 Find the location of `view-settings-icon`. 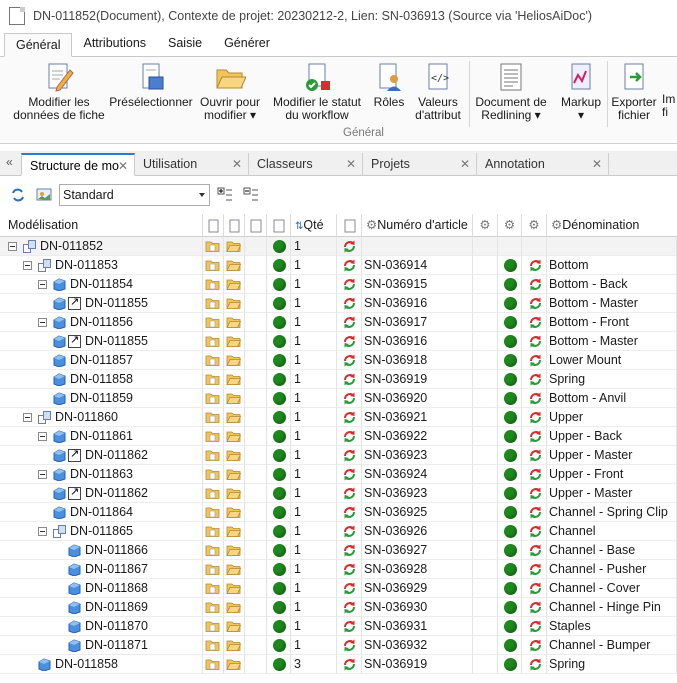

view-settings-icon is located at coordinates (44, 195).